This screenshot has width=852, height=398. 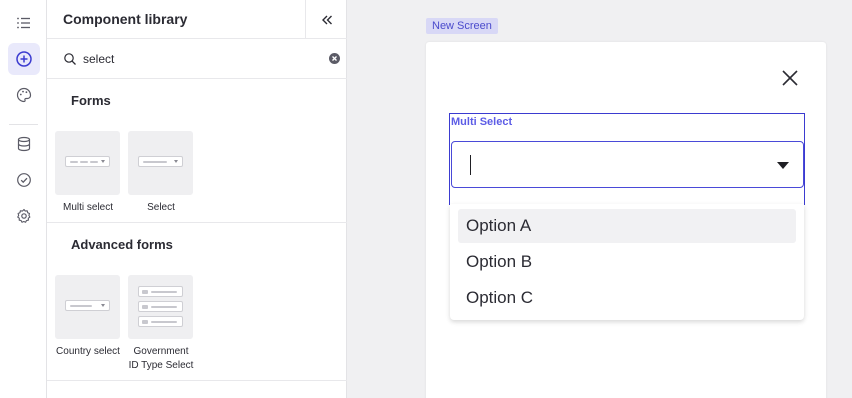 I want to click on multi-select-thumbnail, so click(x=87, y=163).